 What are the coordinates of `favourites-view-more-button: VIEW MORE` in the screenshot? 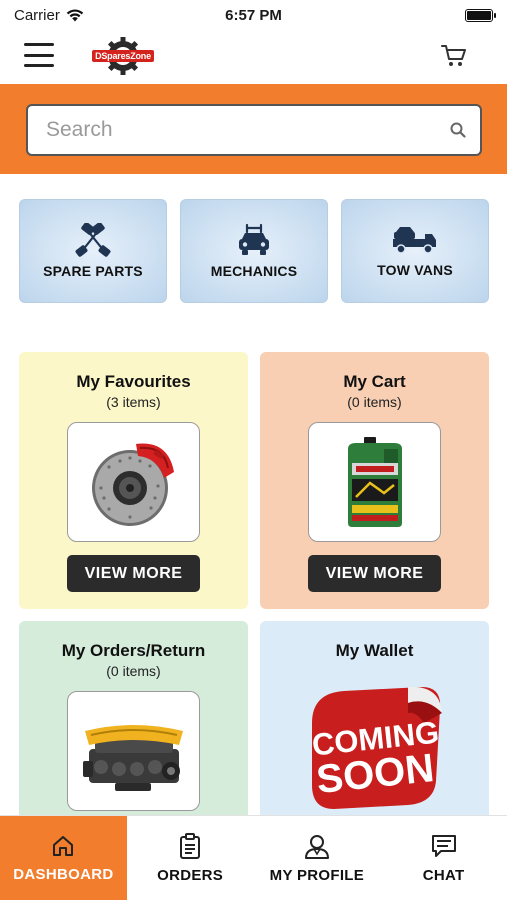 It's located at (133, 573).